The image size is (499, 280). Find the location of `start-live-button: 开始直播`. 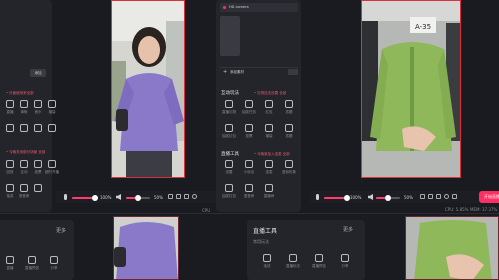

start-live-button: 开始直播 is located at coordinates (489, 197).